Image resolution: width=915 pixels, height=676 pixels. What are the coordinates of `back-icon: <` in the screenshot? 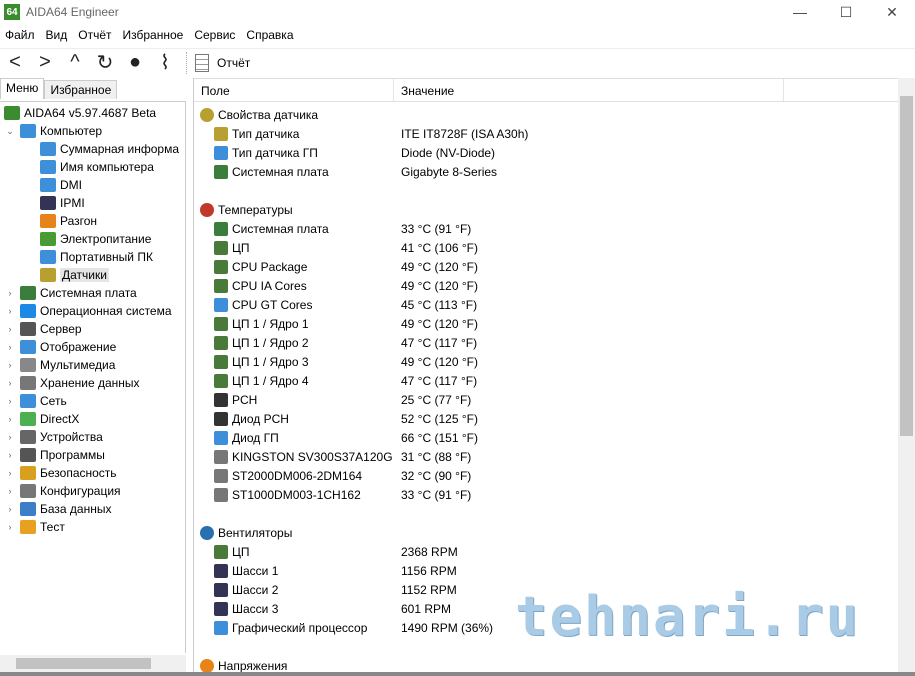 It's located at (15, 63).